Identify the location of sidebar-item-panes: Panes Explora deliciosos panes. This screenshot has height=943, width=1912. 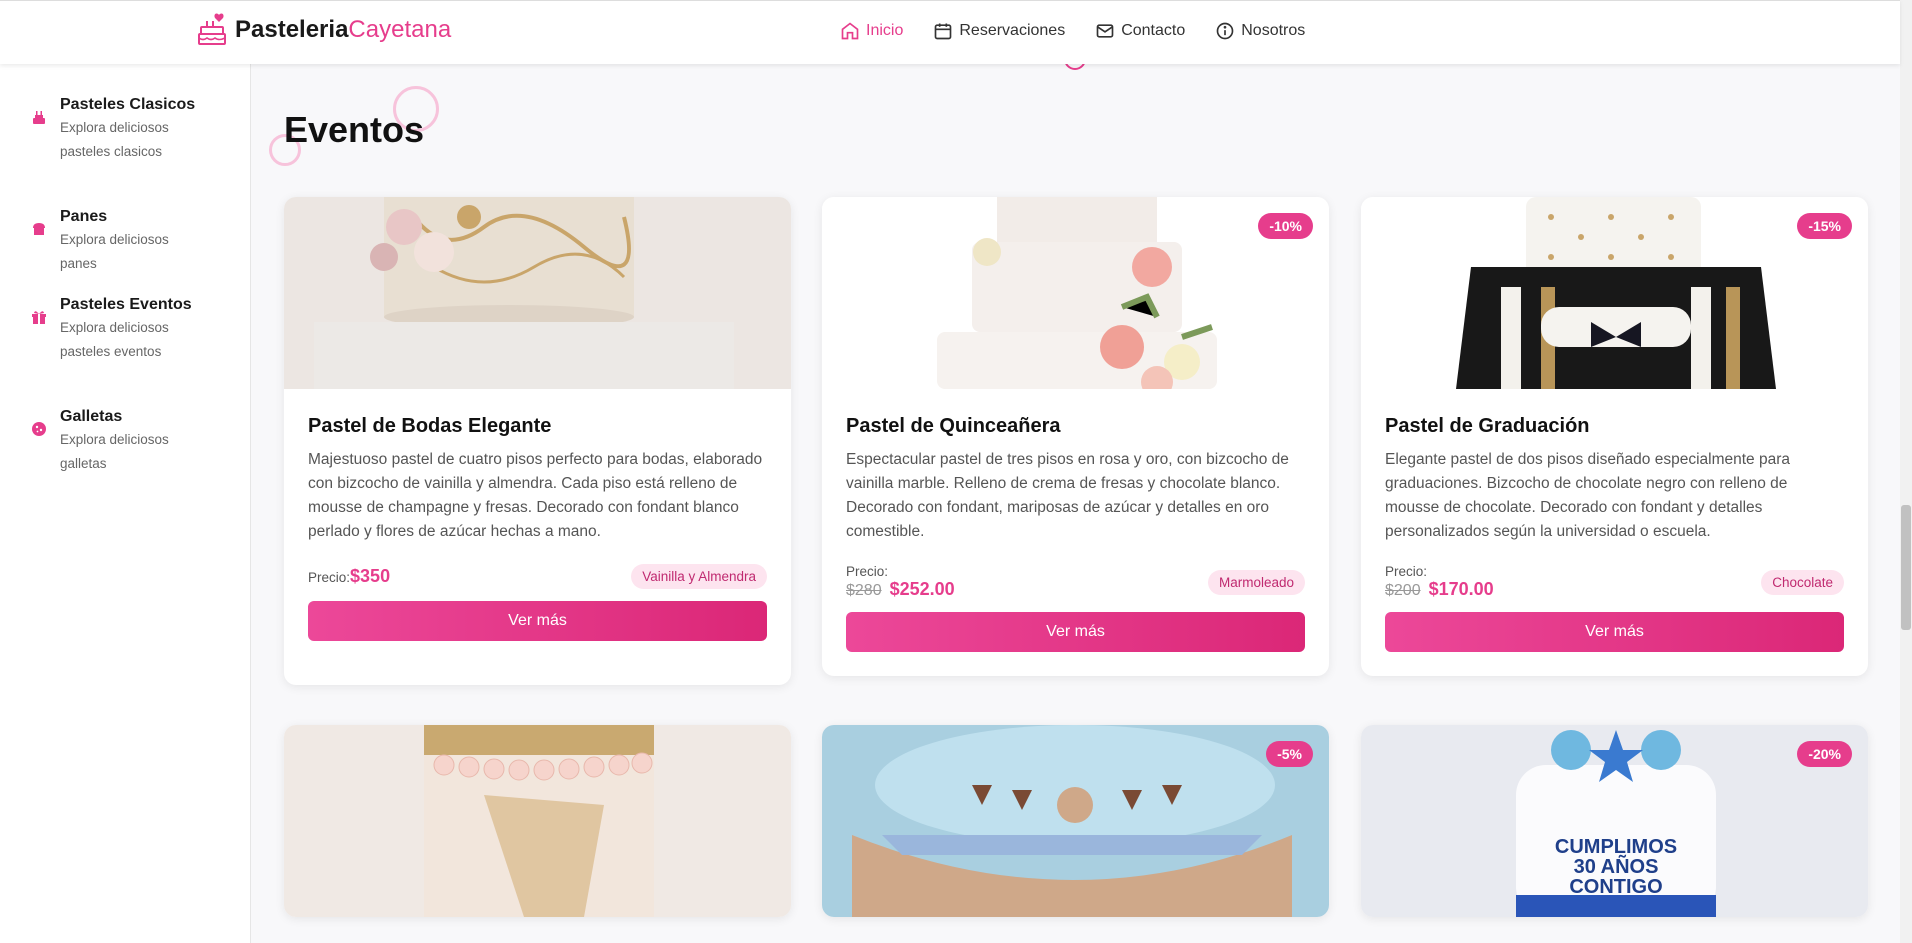
(125, 241).